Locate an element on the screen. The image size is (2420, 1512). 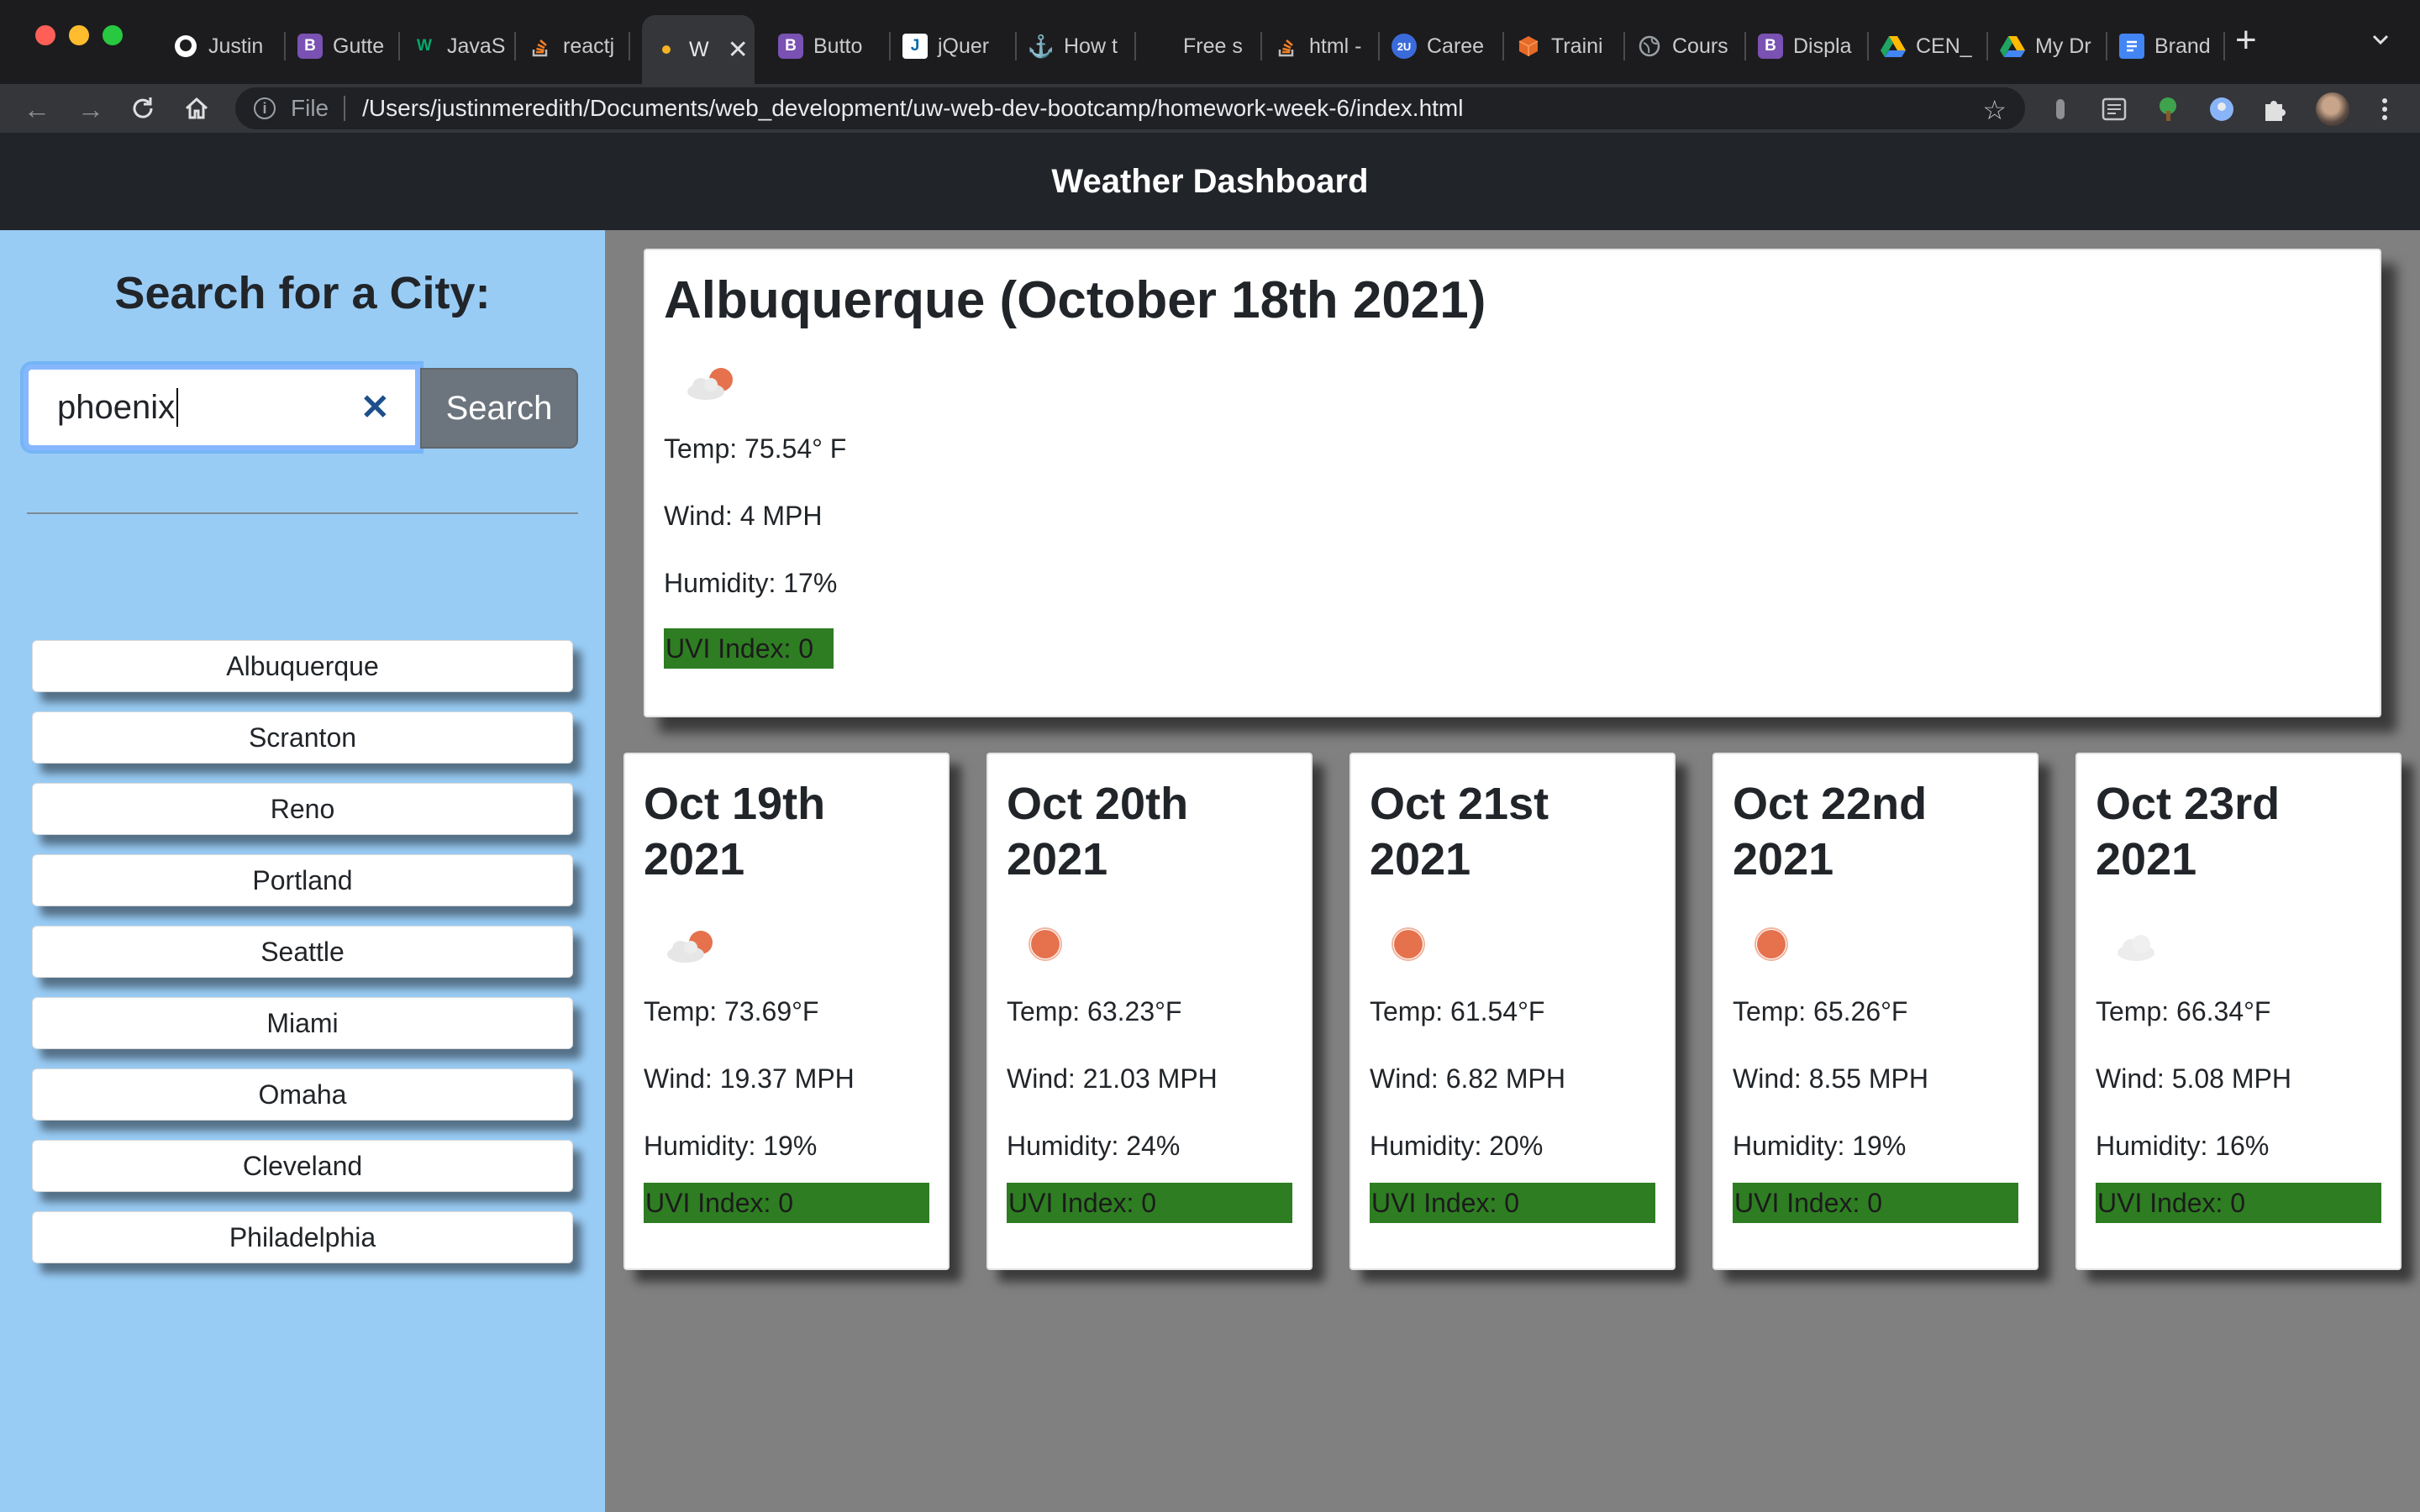
history-city-button: Portland is located at coordinates (302, 880).